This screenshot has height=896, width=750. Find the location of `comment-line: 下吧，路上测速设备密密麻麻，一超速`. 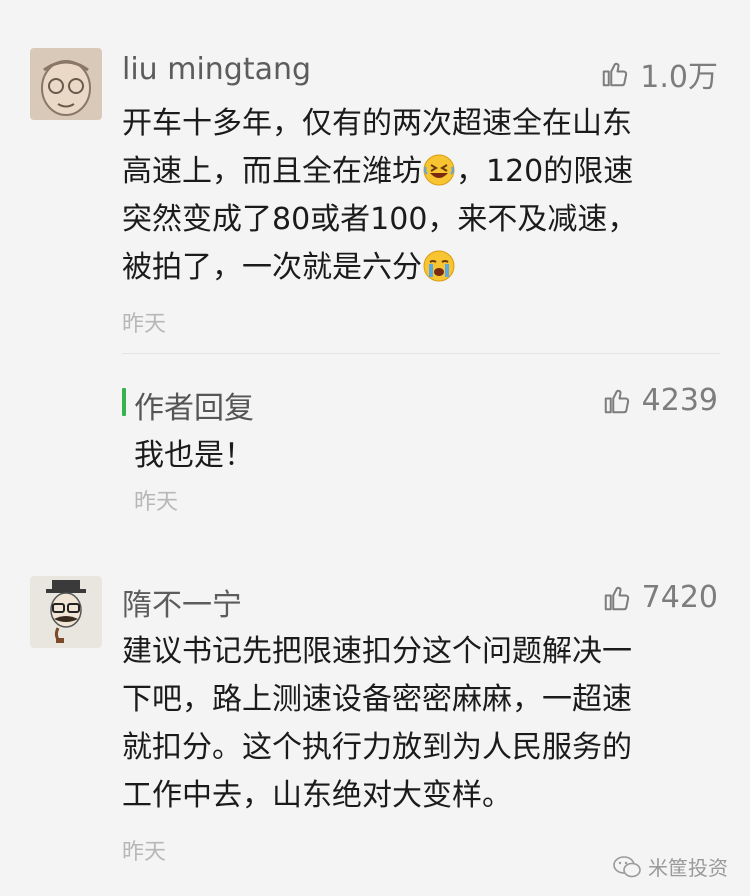

comment-line: 下吧，路上测速设备密密麻麻，一超速 is located at coordinates (377, 699).